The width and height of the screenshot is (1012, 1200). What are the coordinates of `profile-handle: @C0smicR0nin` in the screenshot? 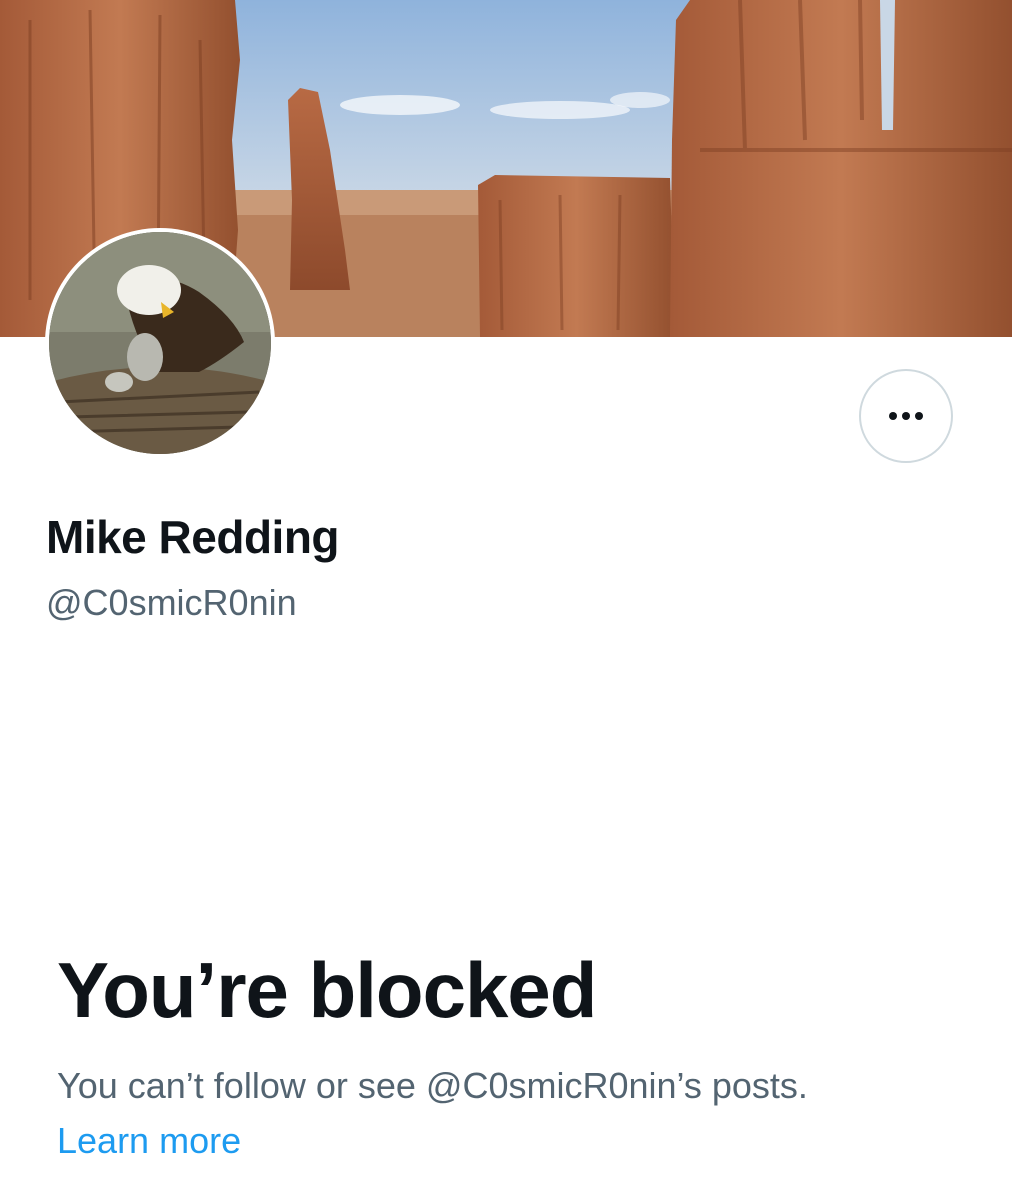 It's located at (171, 602).